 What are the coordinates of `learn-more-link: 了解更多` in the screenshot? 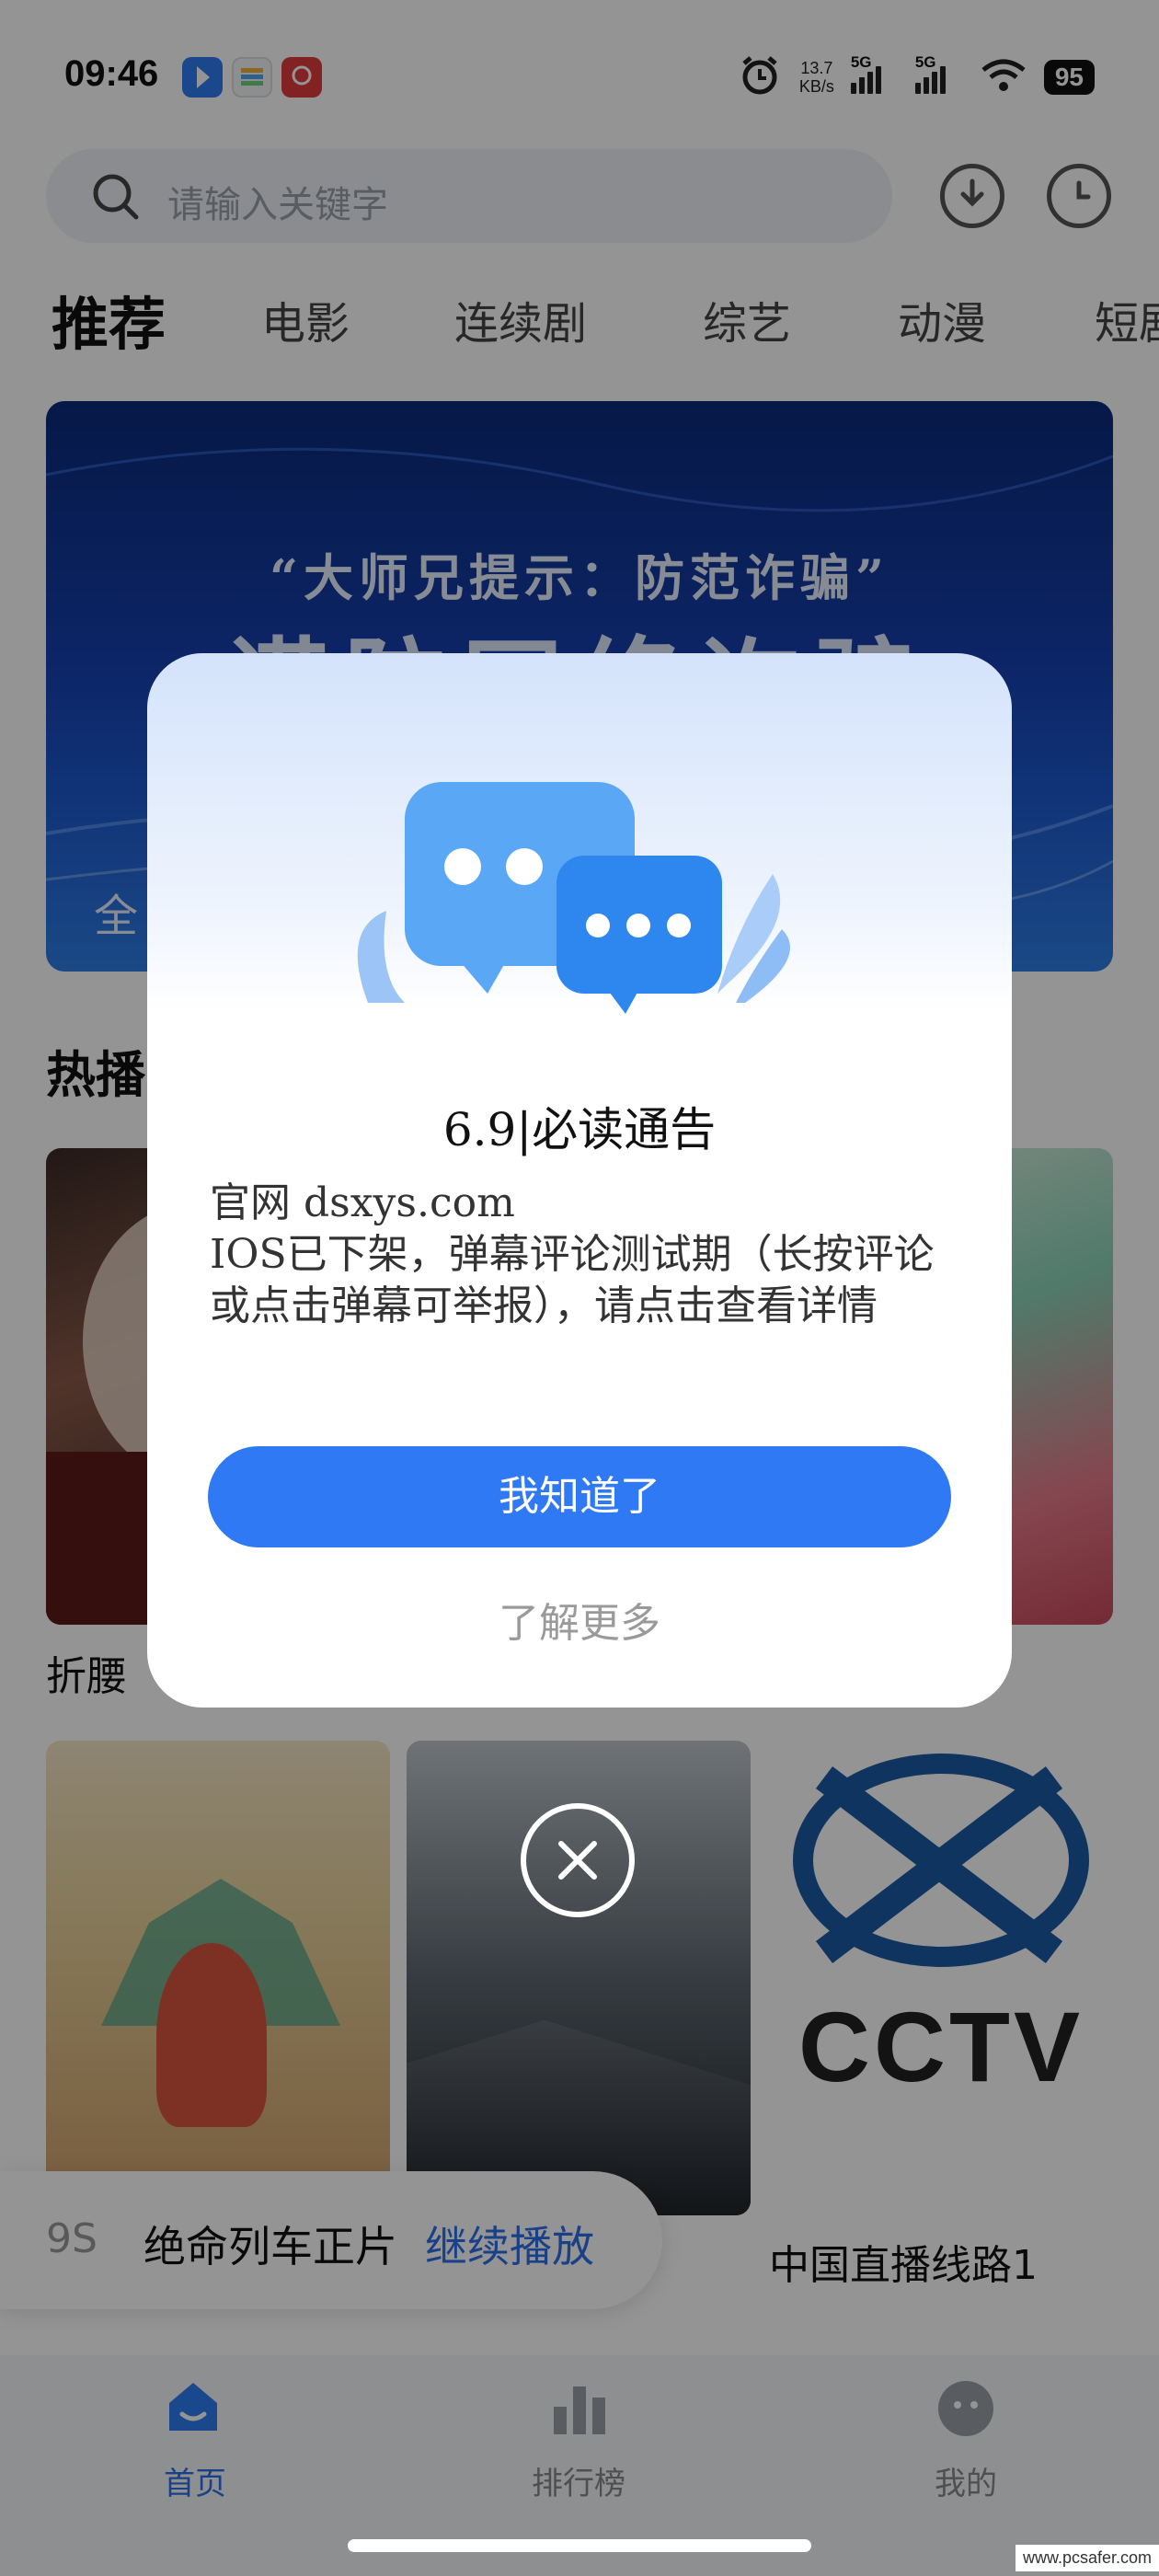 It's located at (579, 1619).